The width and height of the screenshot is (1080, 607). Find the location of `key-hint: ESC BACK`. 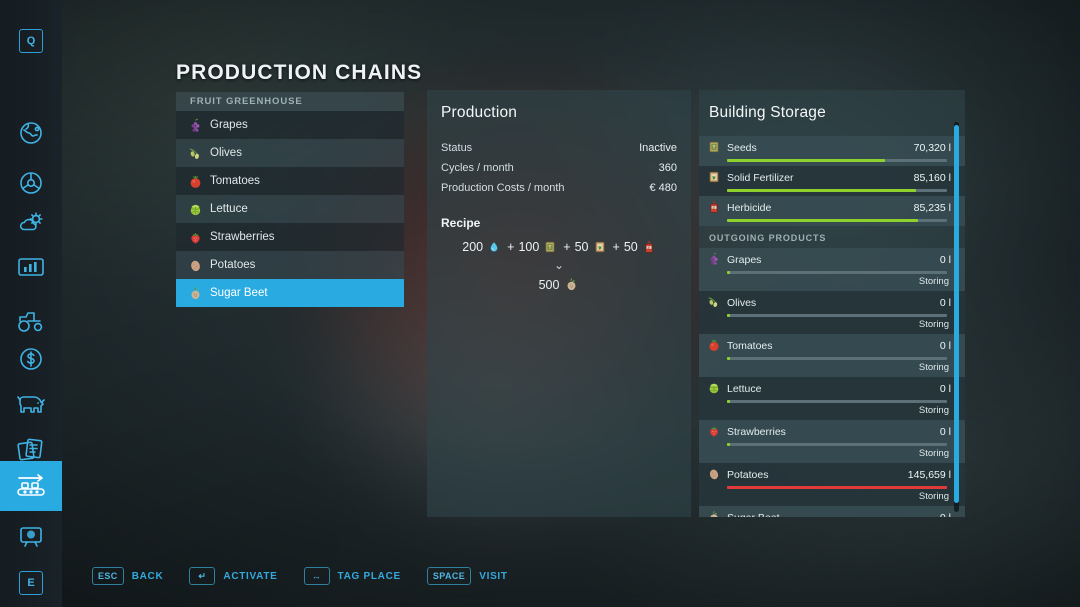

key-hint: ESC BACK is located at coordinates (127, 576).